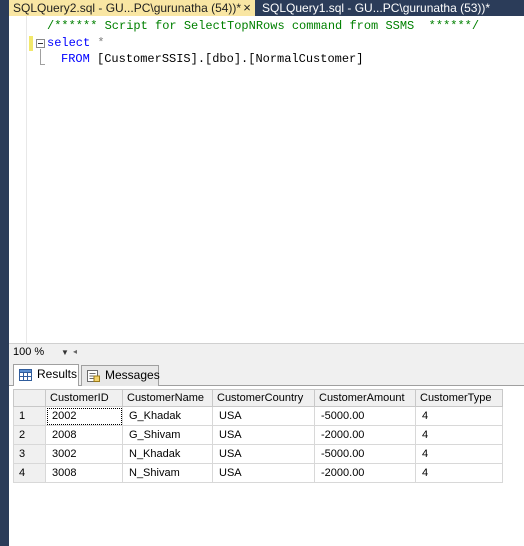 The width and height of the screenshot is (524, 546). I want to click on zoom-level: 100 %, so click(28, 352).